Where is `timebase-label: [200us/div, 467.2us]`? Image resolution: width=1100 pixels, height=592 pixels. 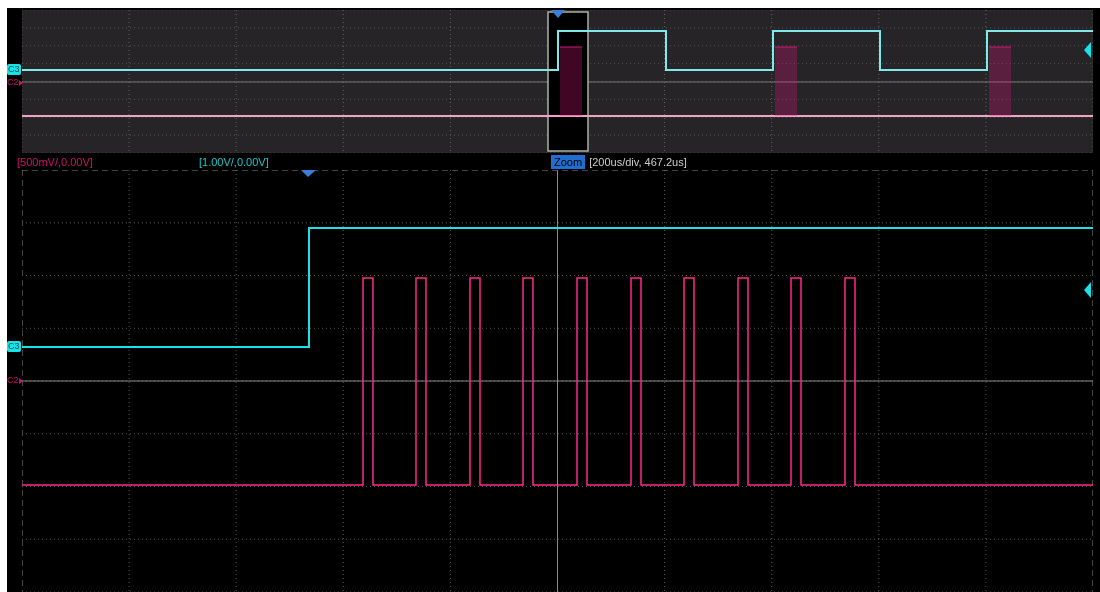 timebase-label: [200us/div, 467.2us] is located at coordinates (638, 161).